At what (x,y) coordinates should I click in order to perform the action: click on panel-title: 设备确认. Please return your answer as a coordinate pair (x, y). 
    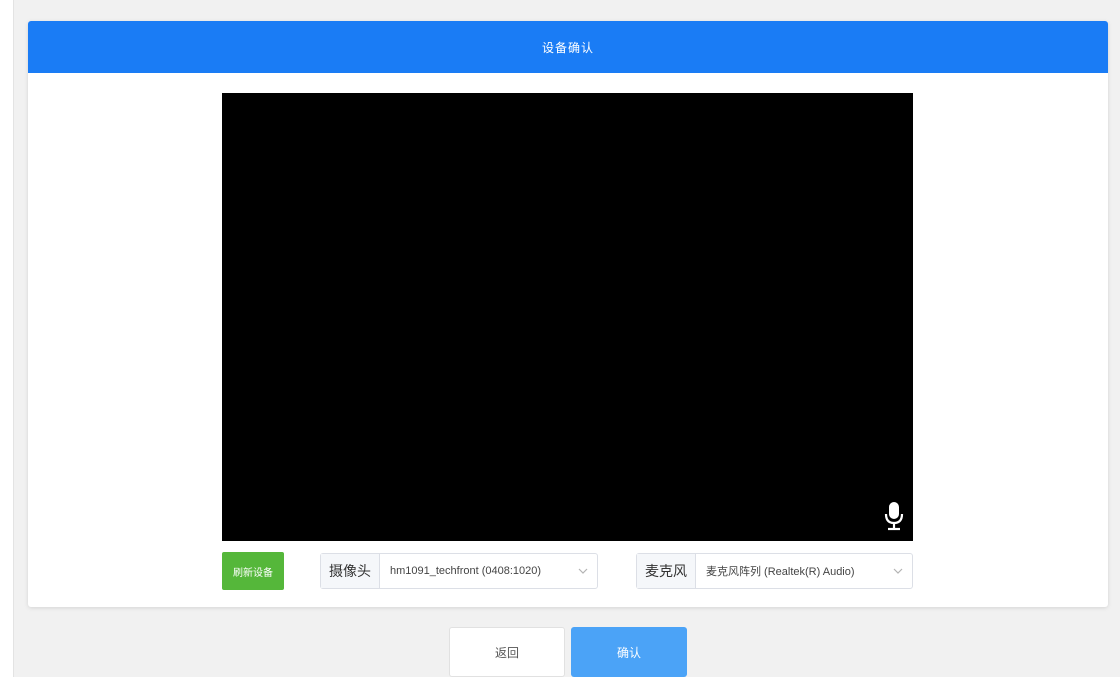
    Looking at the image, I should click on (567, 47).